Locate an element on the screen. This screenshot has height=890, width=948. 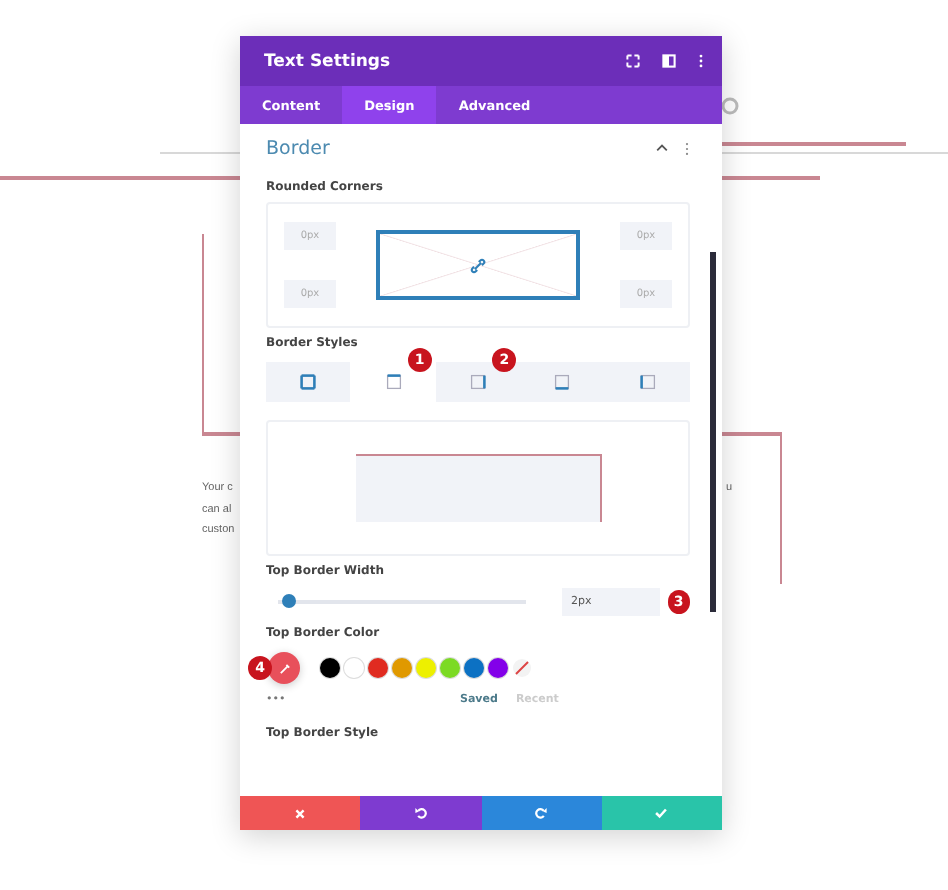
close-icon is located at coordinates (300, 813).